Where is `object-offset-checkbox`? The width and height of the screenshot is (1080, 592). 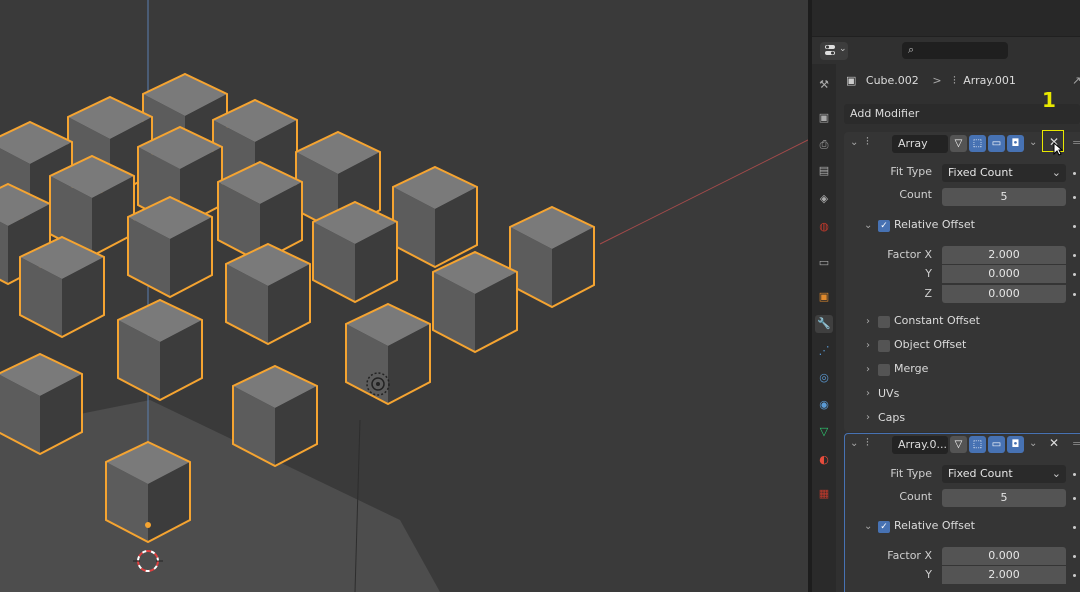 object-offset-checkbox is located at coordinates (884, 346).